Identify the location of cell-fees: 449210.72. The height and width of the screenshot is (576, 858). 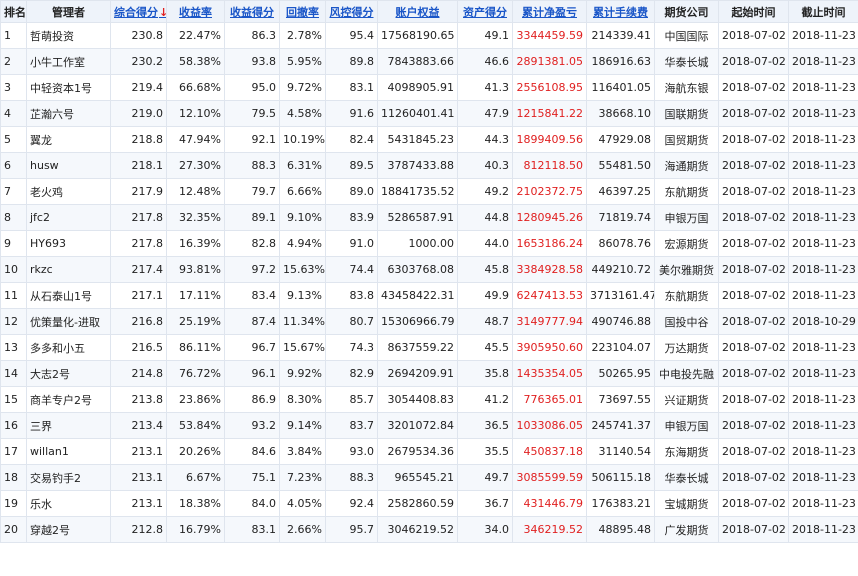
(620, 269).